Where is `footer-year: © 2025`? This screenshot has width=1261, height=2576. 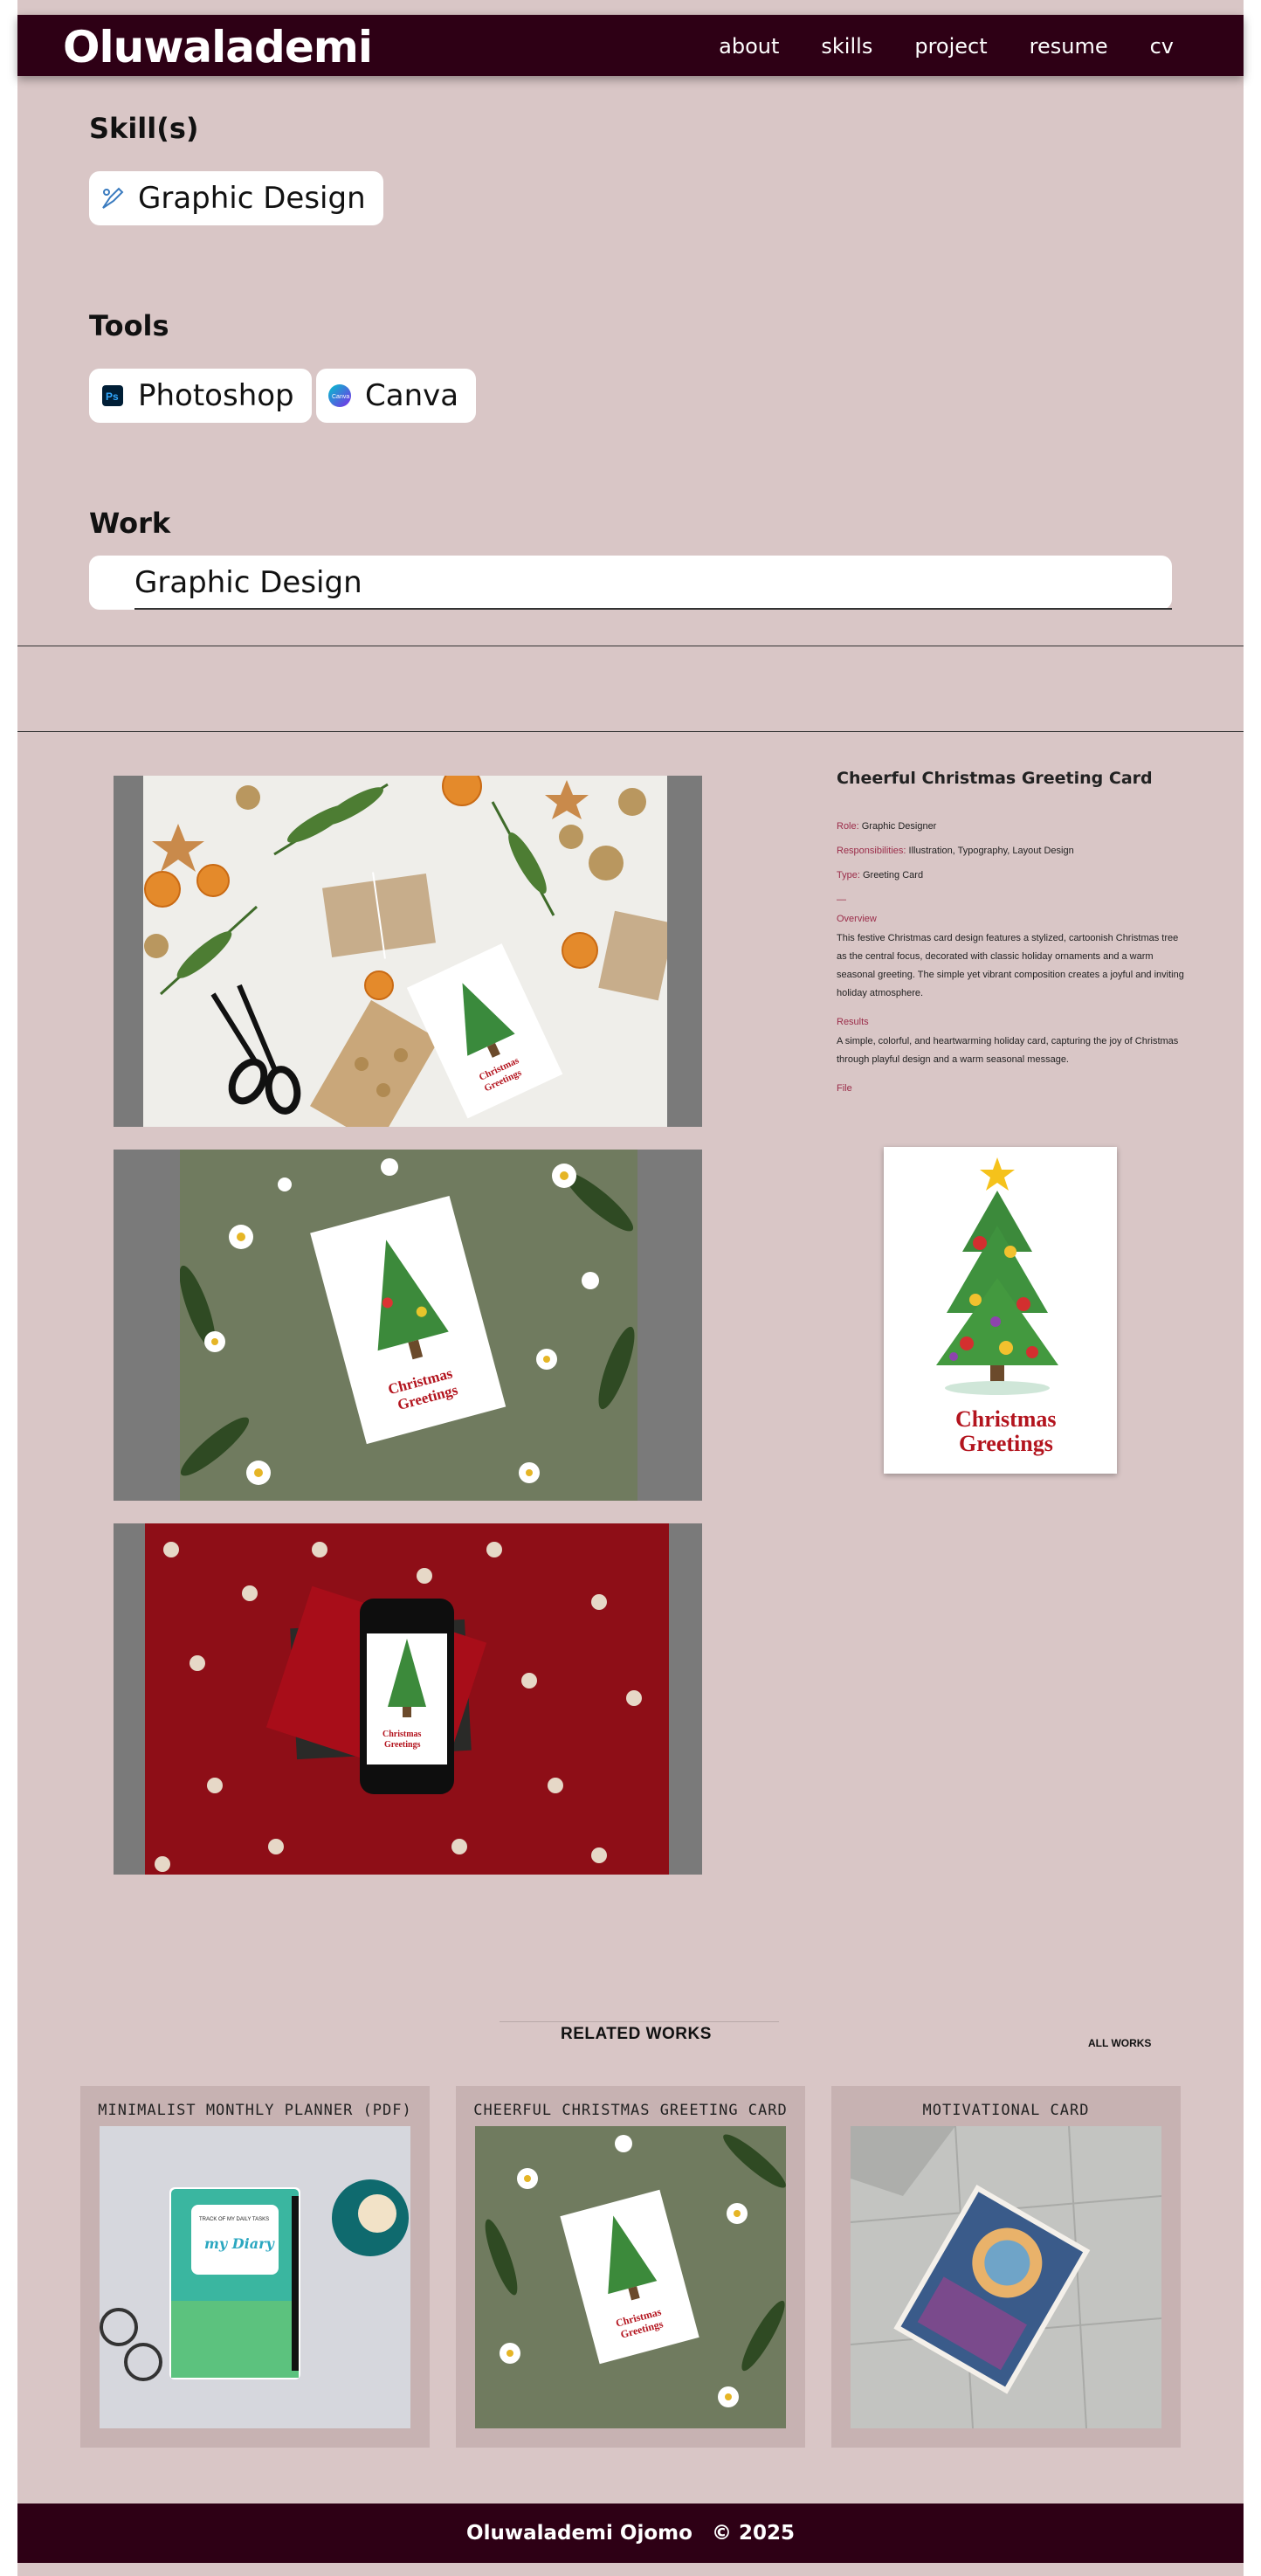 footer-year: © 2025 is located at coordinates (753, 2533).